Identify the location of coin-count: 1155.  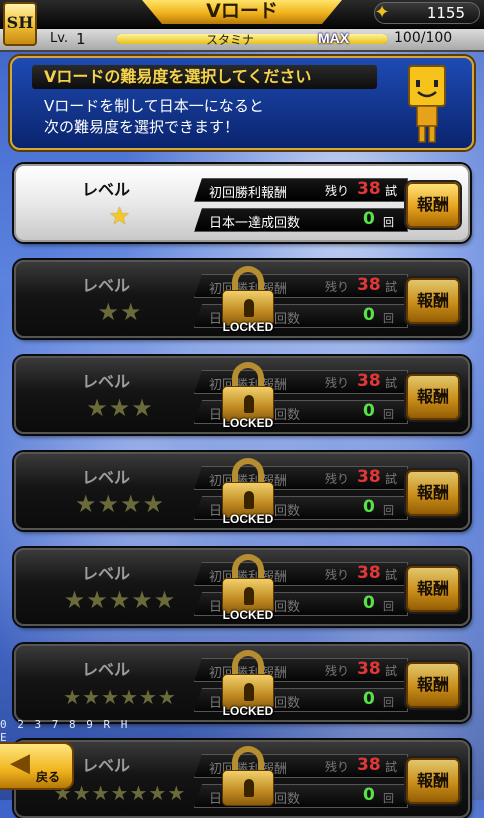
(445, 13).